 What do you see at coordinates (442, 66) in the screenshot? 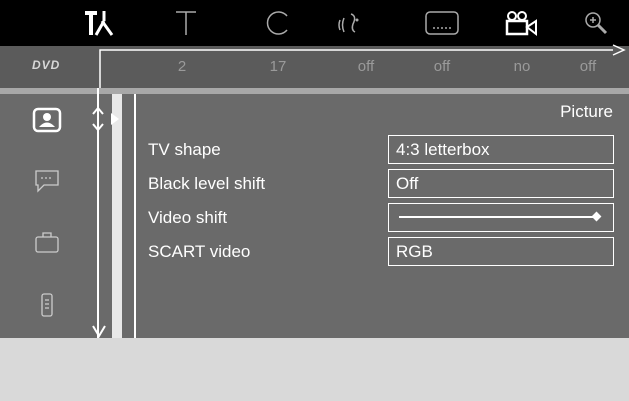
I see `status-subtitle-value: off` at bounding box center [442, 66].